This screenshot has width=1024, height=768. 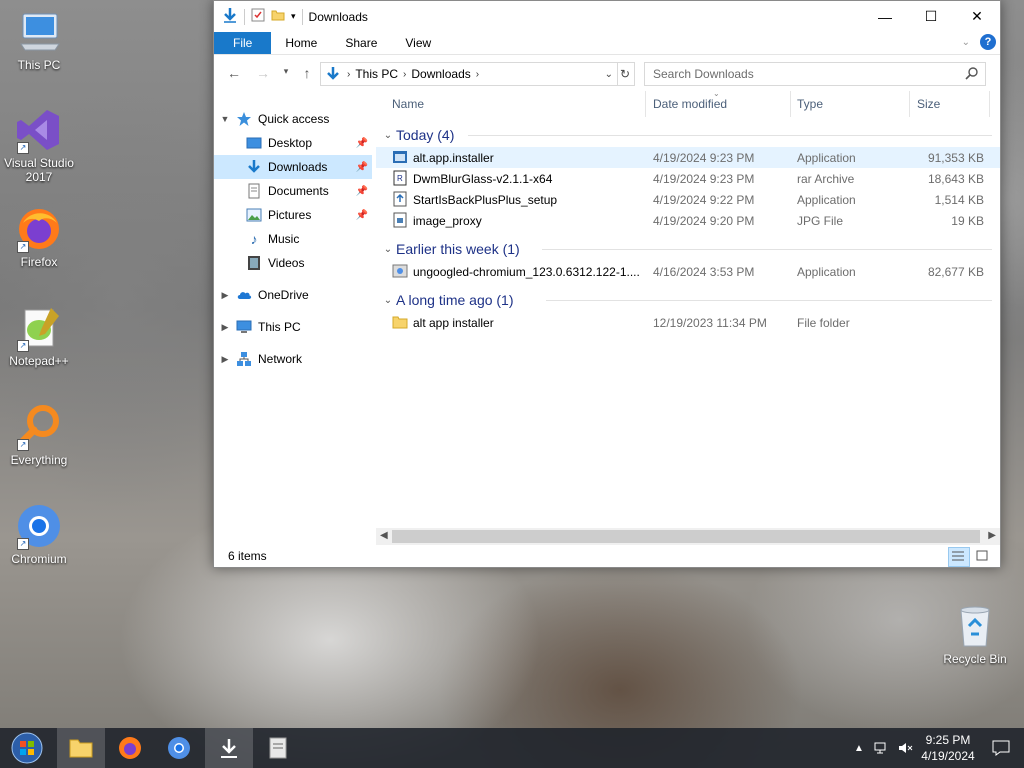 What do you see at coordinates (293, 263) in the screenshot?
I see `nav-videos: Videos` at bounding box center [293, 263].